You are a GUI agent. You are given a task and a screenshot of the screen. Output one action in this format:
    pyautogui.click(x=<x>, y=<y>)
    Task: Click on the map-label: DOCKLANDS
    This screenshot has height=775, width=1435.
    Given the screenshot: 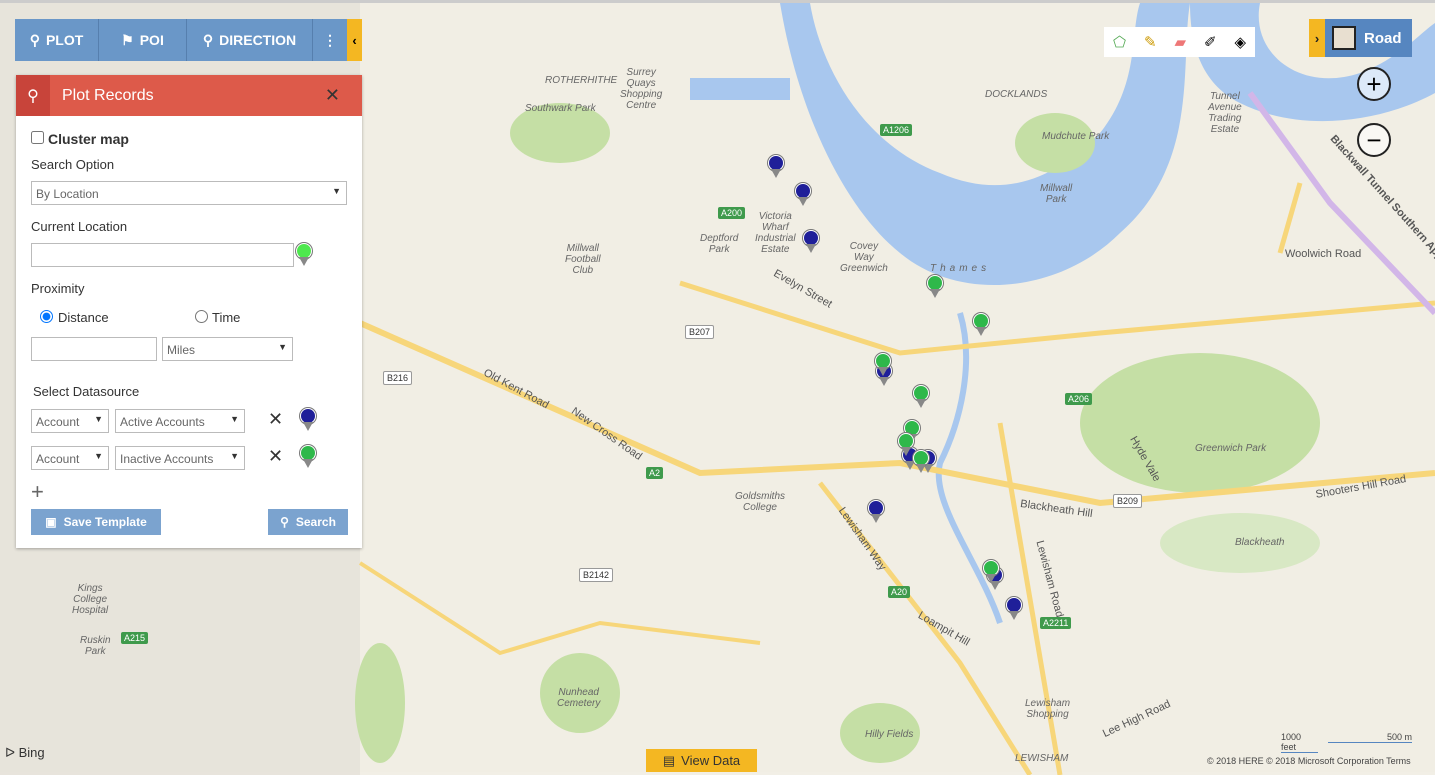 What is the action you would take?
    pyautogui.click(x=1016, y=94)
    